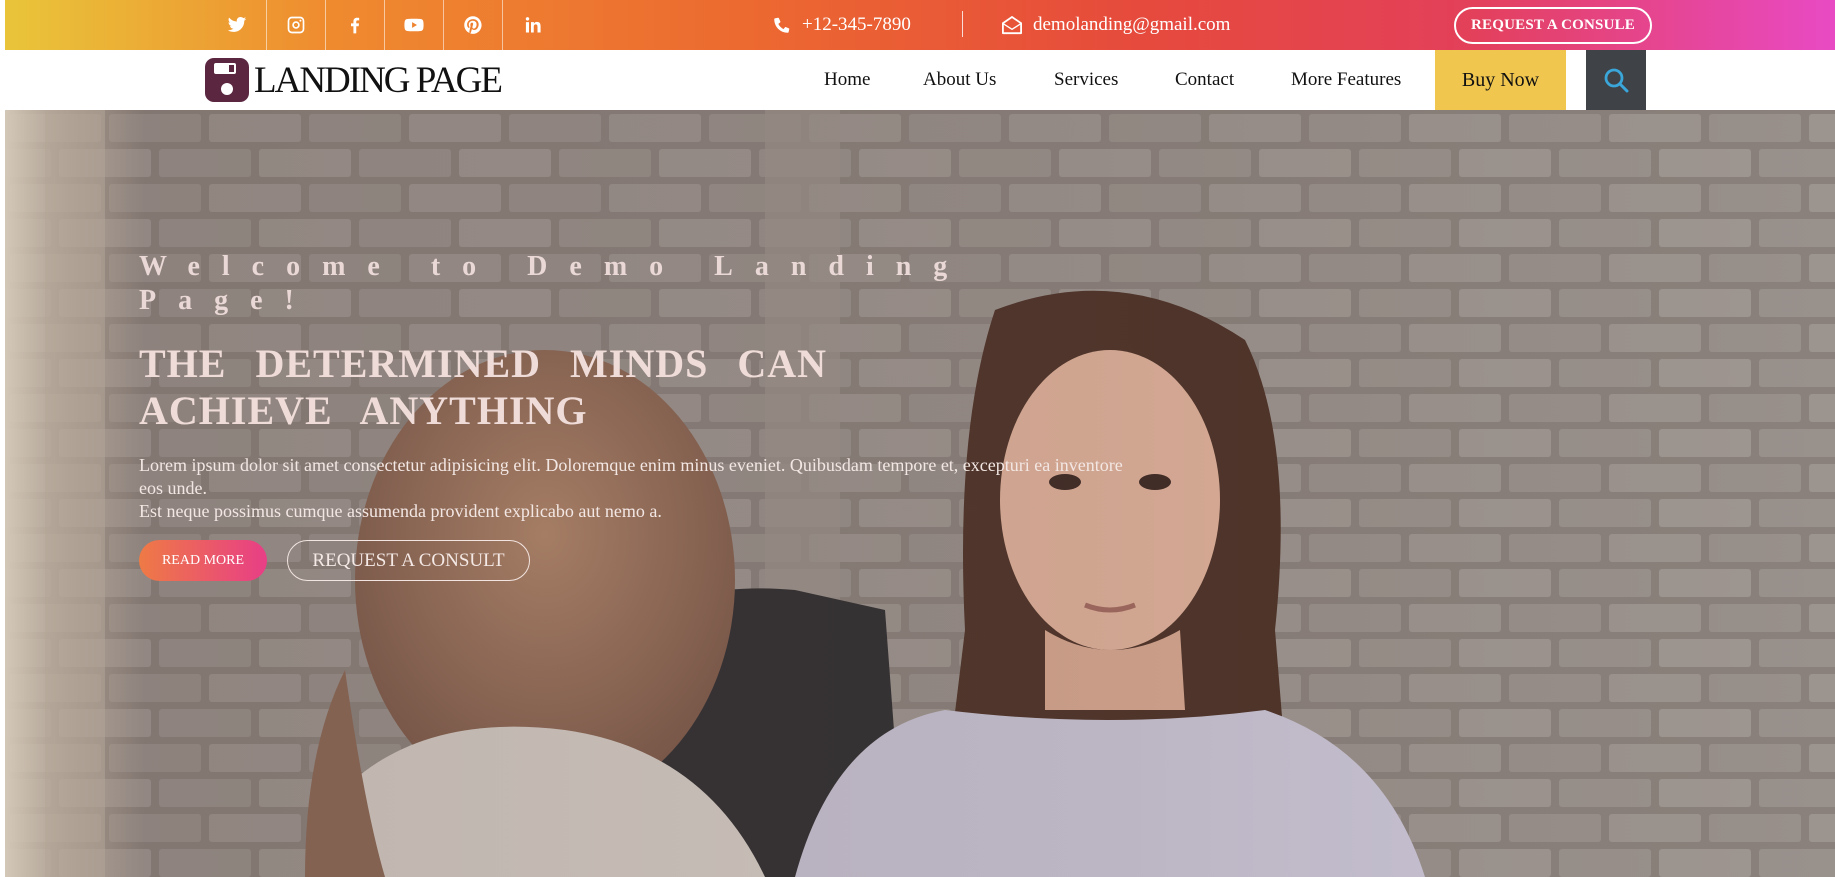  I want to click on request-consult-top-button: REQUEST A CONSULE, so click(1553, 25).